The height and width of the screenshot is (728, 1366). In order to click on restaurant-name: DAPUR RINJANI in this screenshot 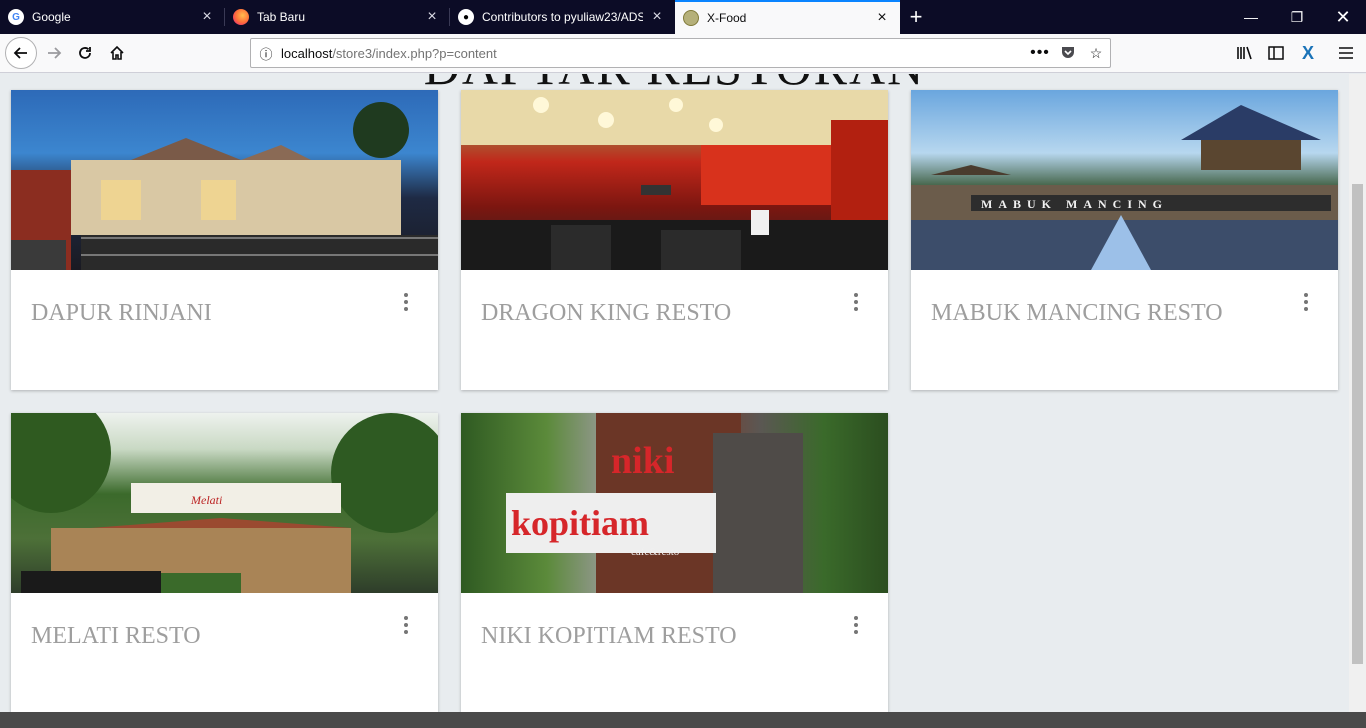, I will do `click(121, 313)`.